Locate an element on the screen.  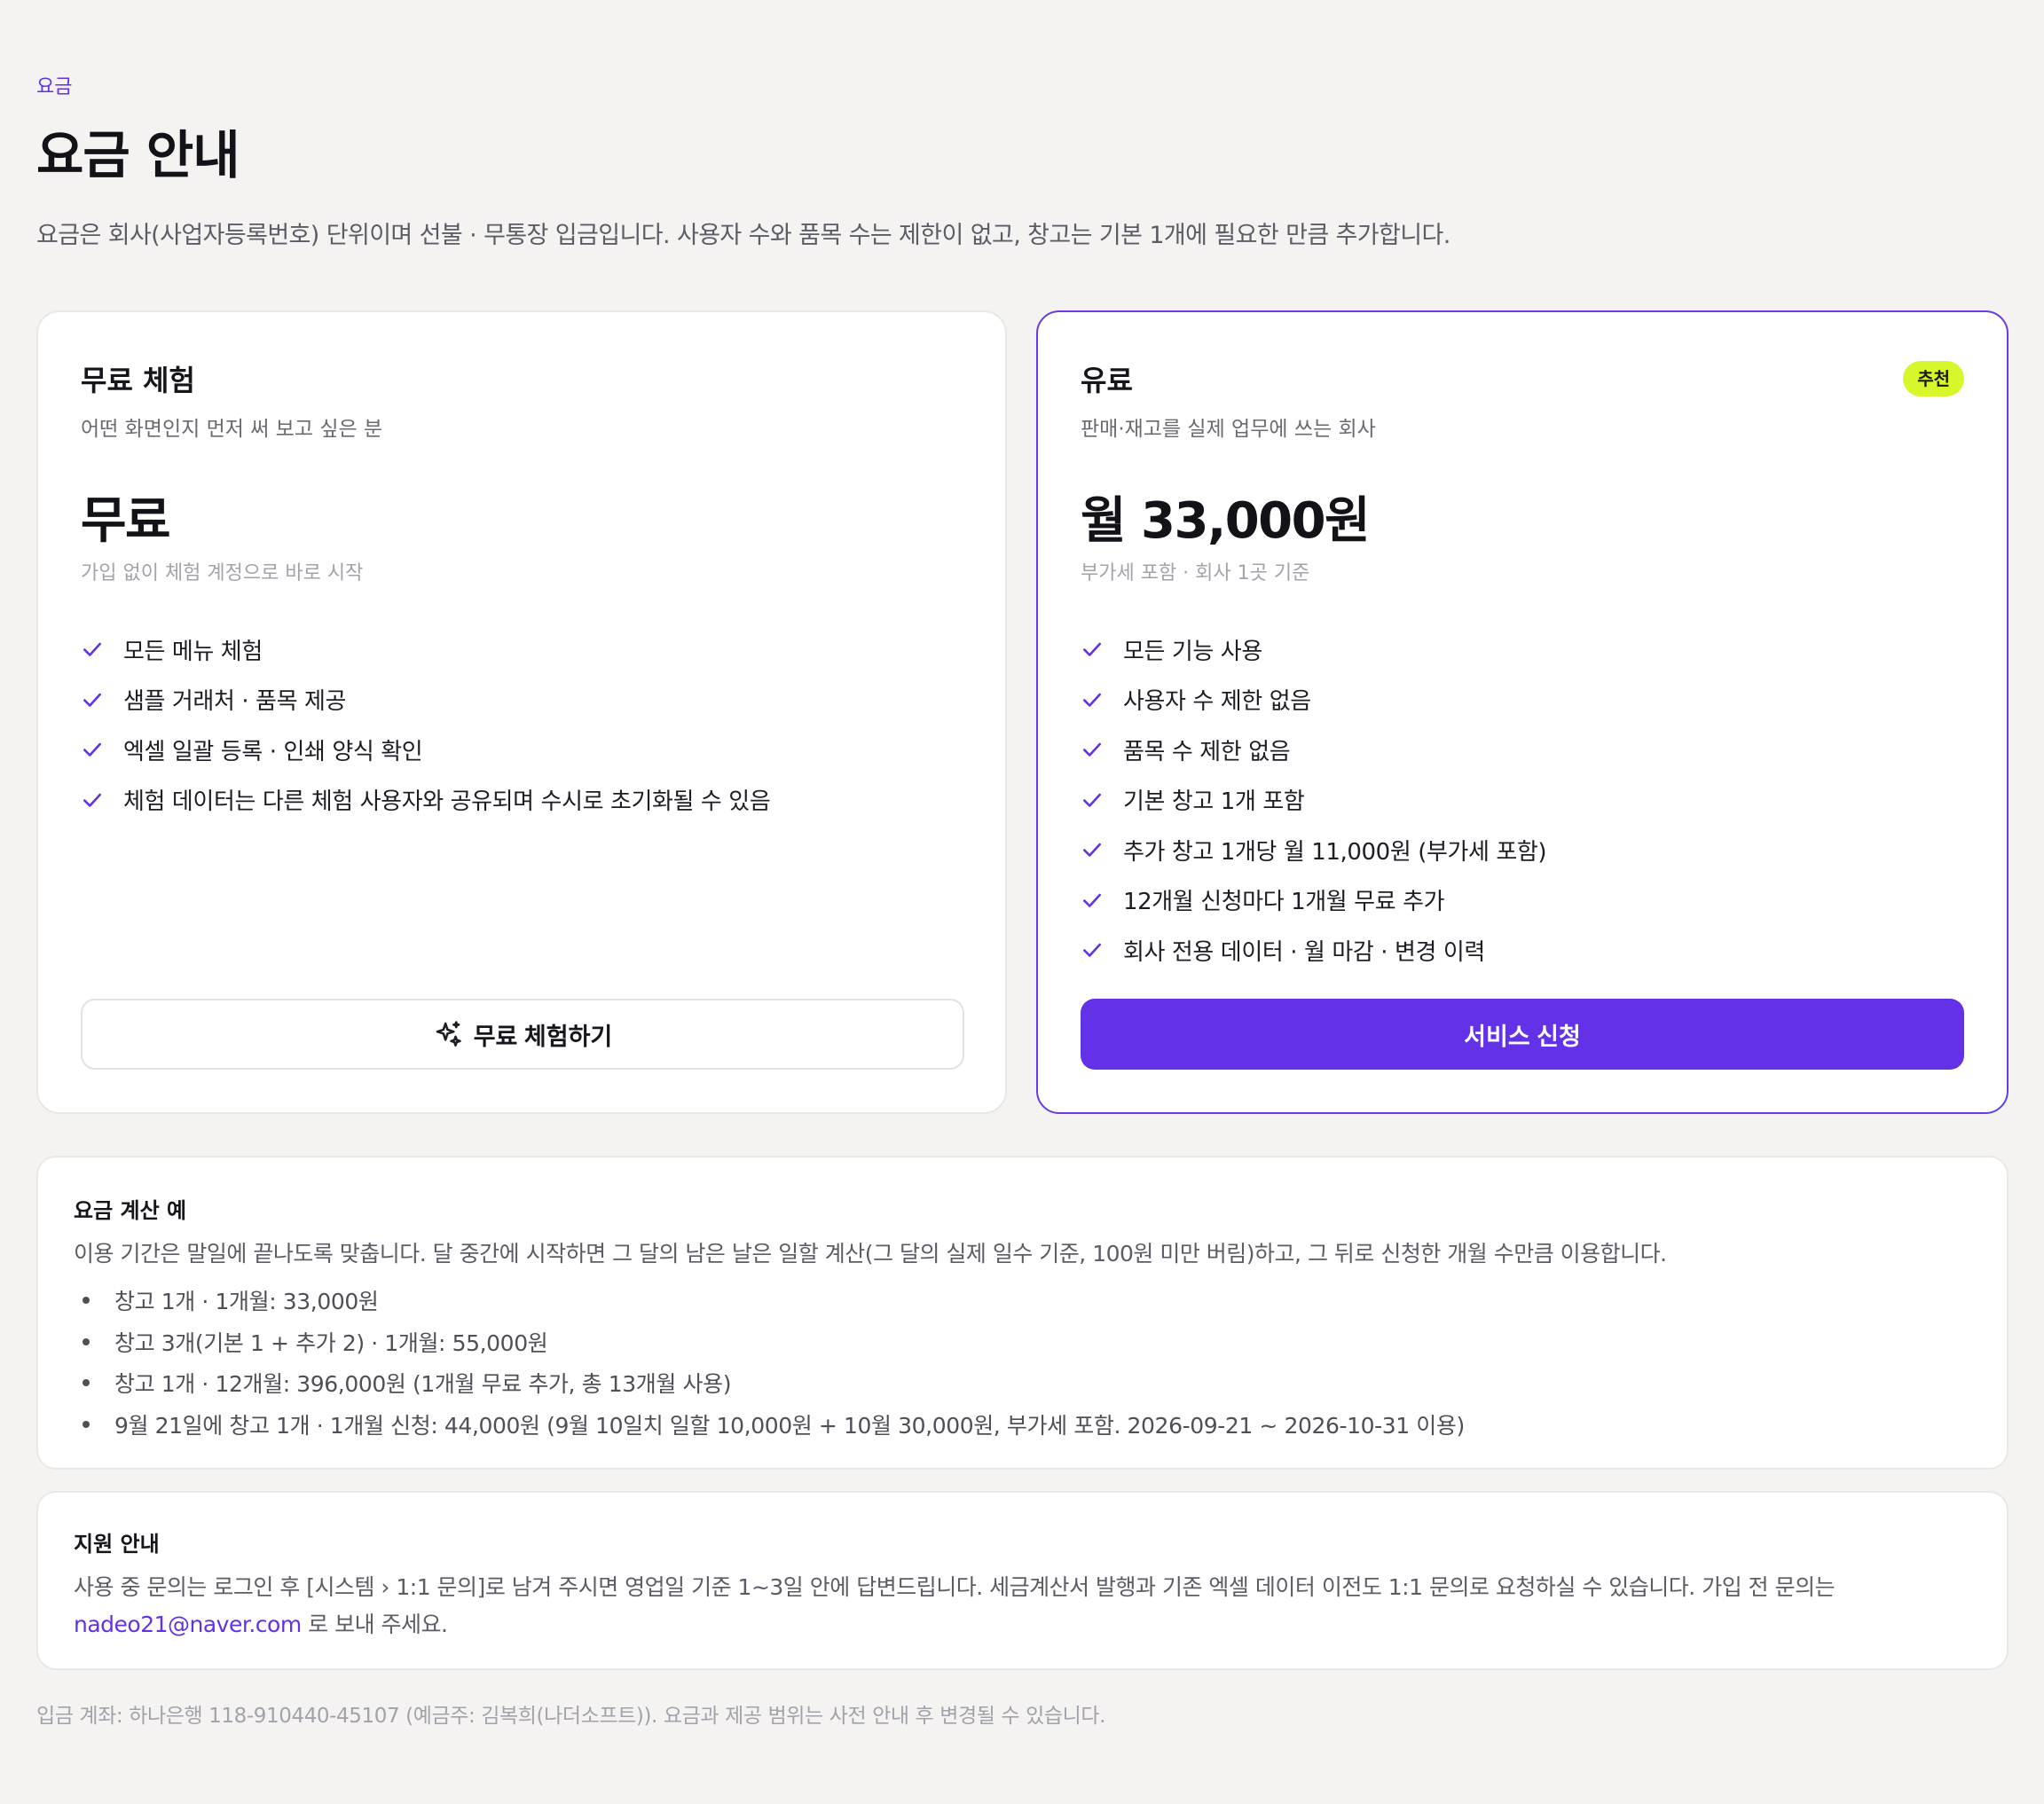
feature-text: 사용자 수 제한 없음 is located at coordinates (1217, 702).